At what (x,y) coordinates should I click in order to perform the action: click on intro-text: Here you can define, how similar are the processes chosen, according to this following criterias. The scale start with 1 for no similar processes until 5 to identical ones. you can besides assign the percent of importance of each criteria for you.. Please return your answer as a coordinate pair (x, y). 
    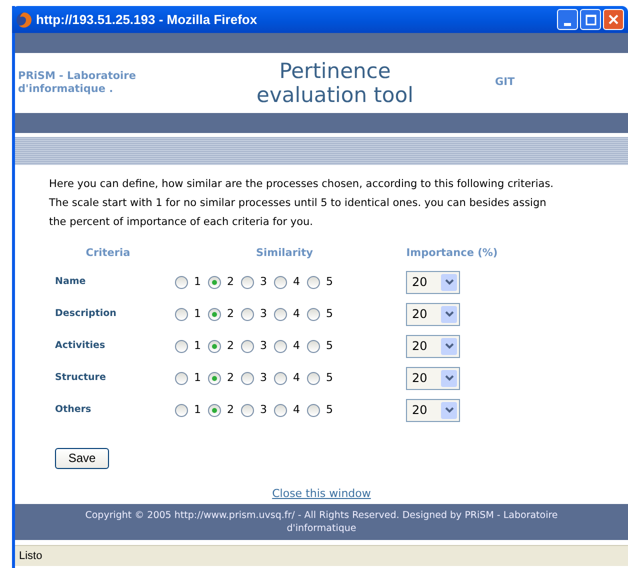
    Looking at the image, I should click on (302, 203).